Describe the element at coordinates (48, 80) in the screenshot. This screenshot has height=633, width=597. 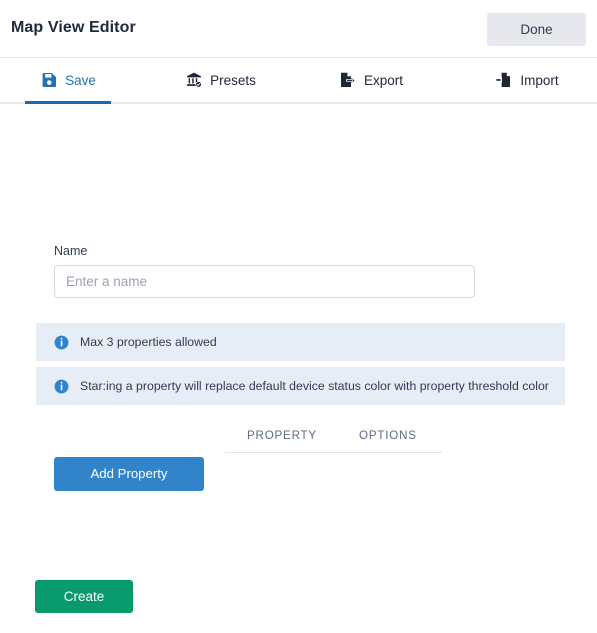
I see `floppy-disk-icon` at that location.